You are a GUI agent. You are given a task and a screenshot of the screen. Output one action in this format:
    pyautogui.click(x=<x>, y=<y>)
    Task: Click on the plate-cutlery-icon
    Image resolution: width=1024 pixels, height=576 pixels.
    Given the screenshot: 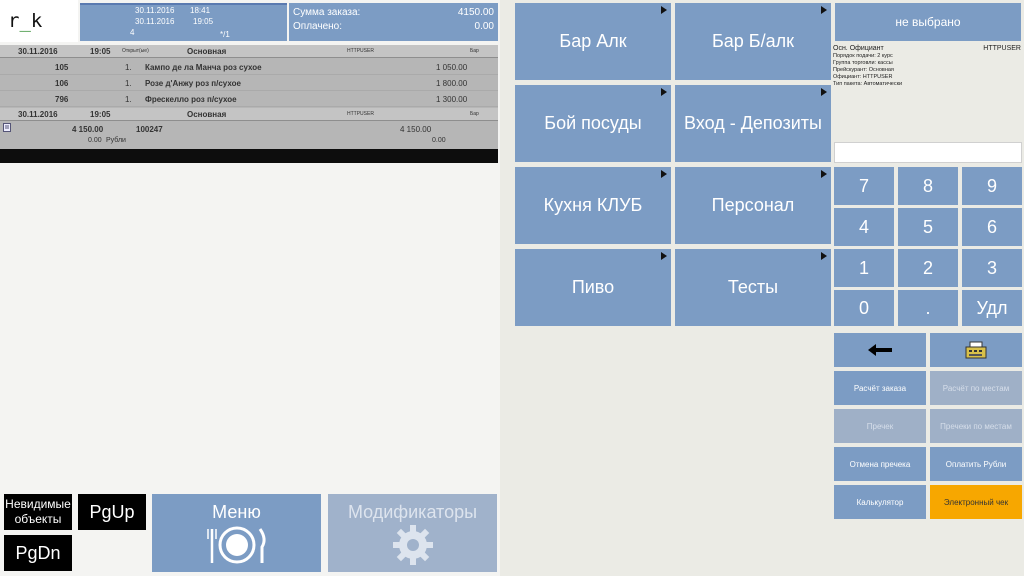 What is the action you would take?
    pyautogui.click(x=236, y=545)
    